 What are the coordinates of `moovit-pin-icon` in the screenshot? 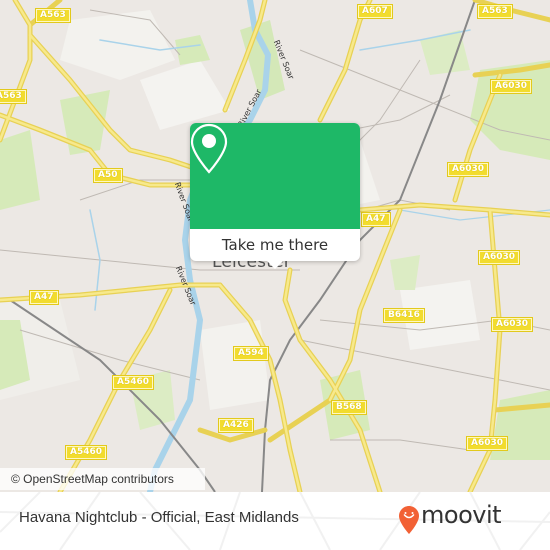 It's located at (409, 520).